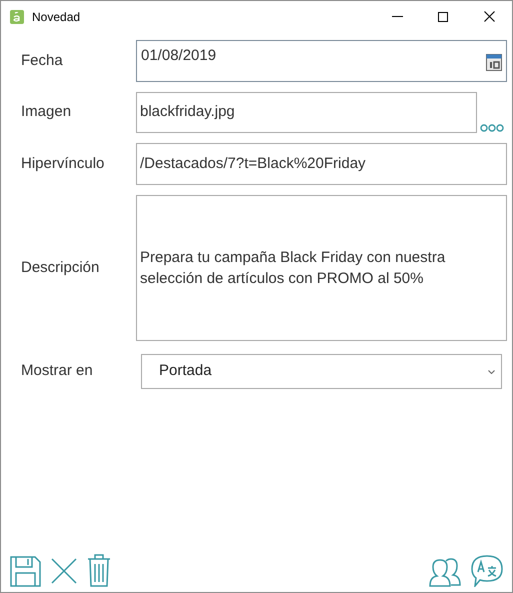 This screenshot has height=593, width=513. What do you see at coordinates (491, 372) in the screenshot?
I see `chevron-down-icon` at bounding box center [491, 372].